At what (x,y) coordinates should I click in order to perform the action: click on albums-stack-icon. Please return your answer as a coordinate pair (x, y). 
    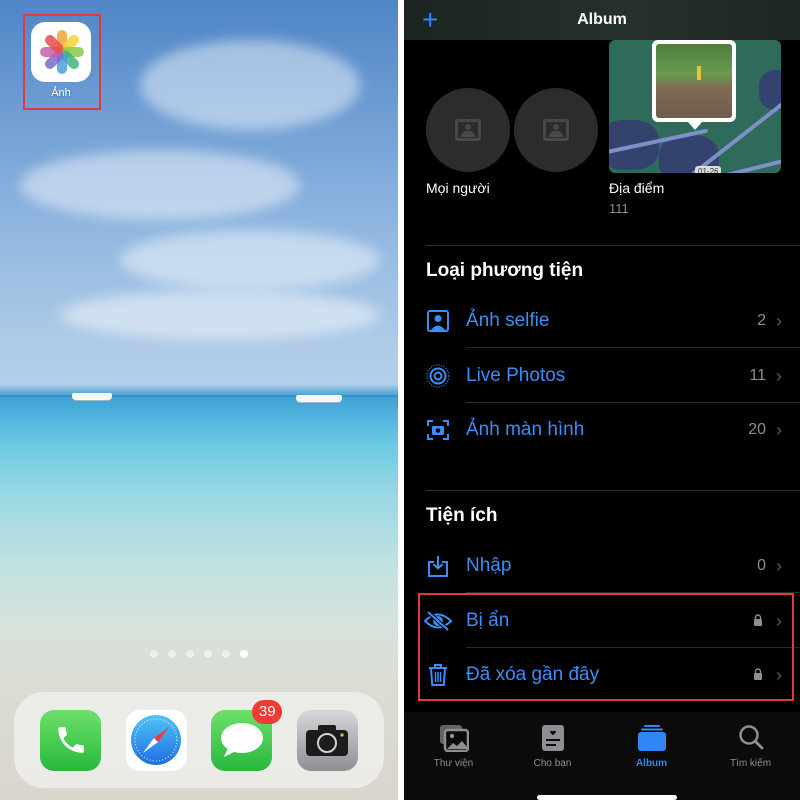
    Looking at the image, I should click on (652, 738).